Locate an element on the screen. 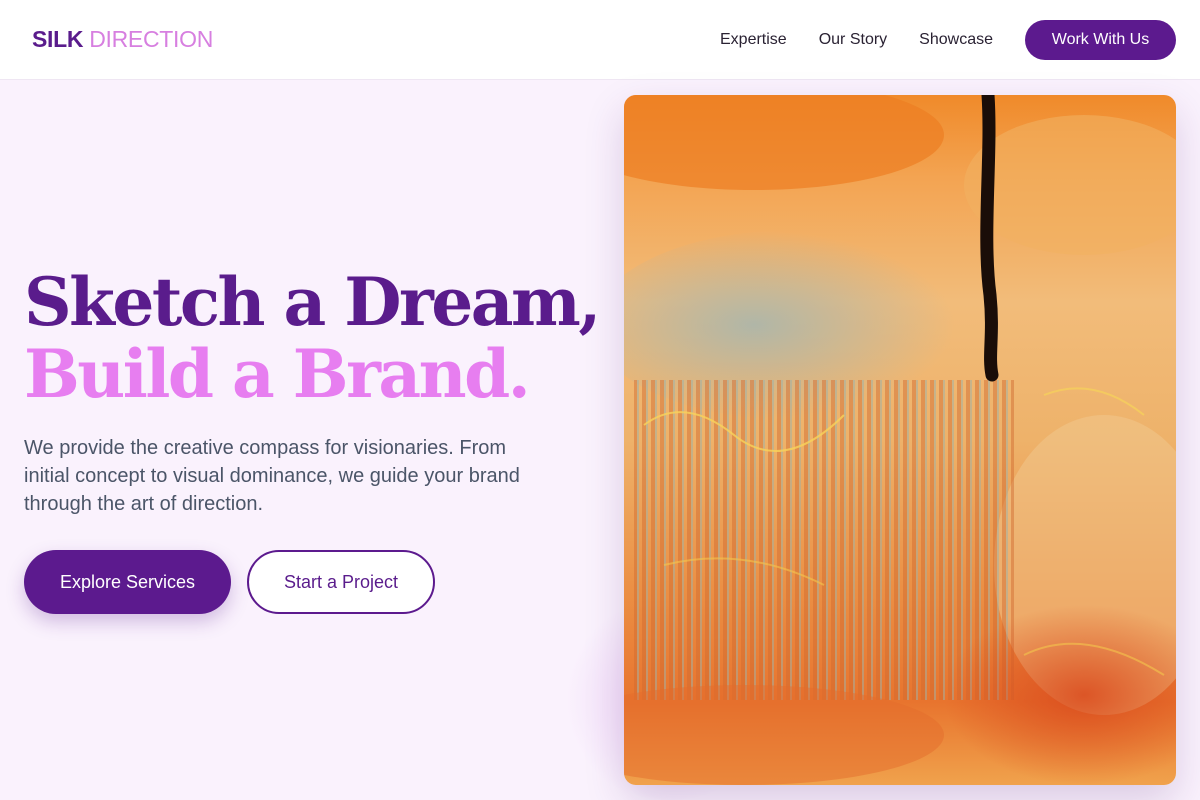 This screenshot has width=1200, height=800. brand-logo: SILK DIRECTION is located at coordinates (122, 39).